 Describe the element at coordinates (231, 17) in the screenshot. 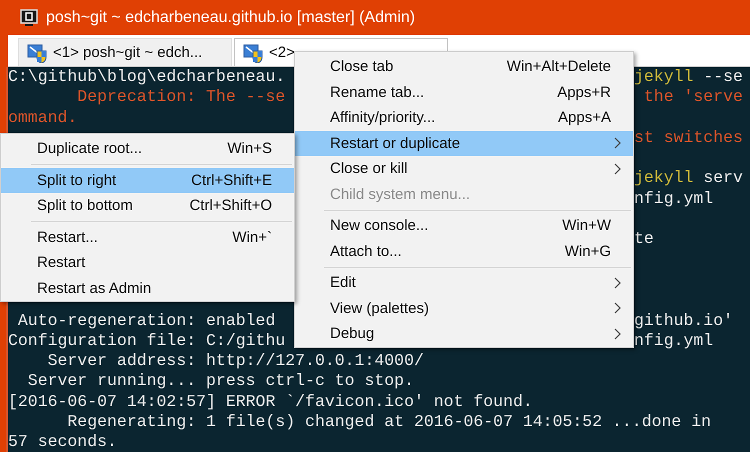

I see `window-title: posh~git ~ edcharbeneau.github.io [master] (Admin)` at that location.